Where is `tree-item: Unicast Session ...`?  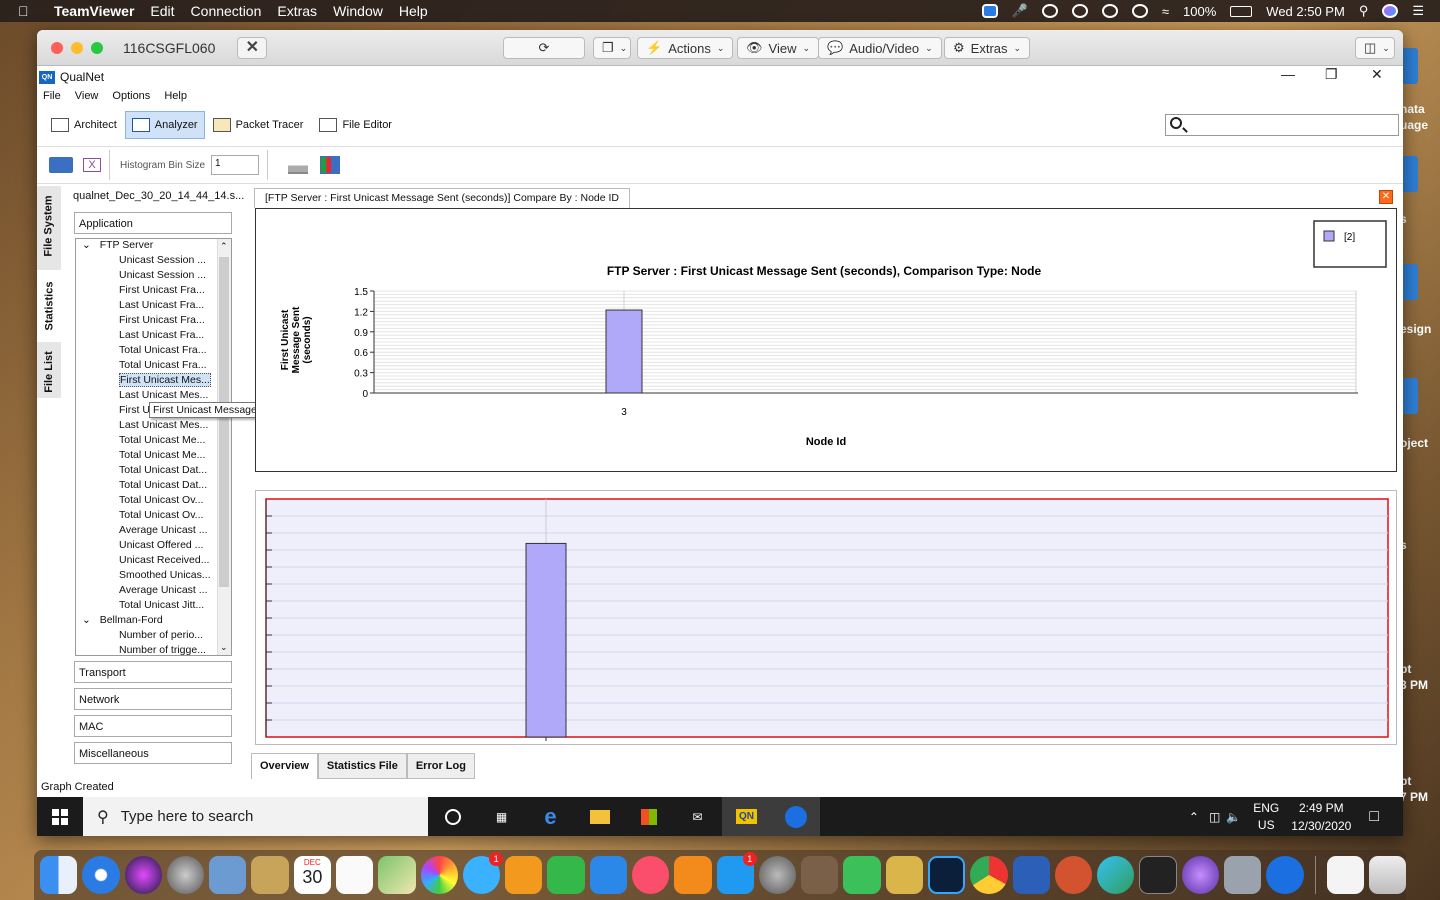 tree-item: Unicast Session ... is located at coordinates (153, 261).